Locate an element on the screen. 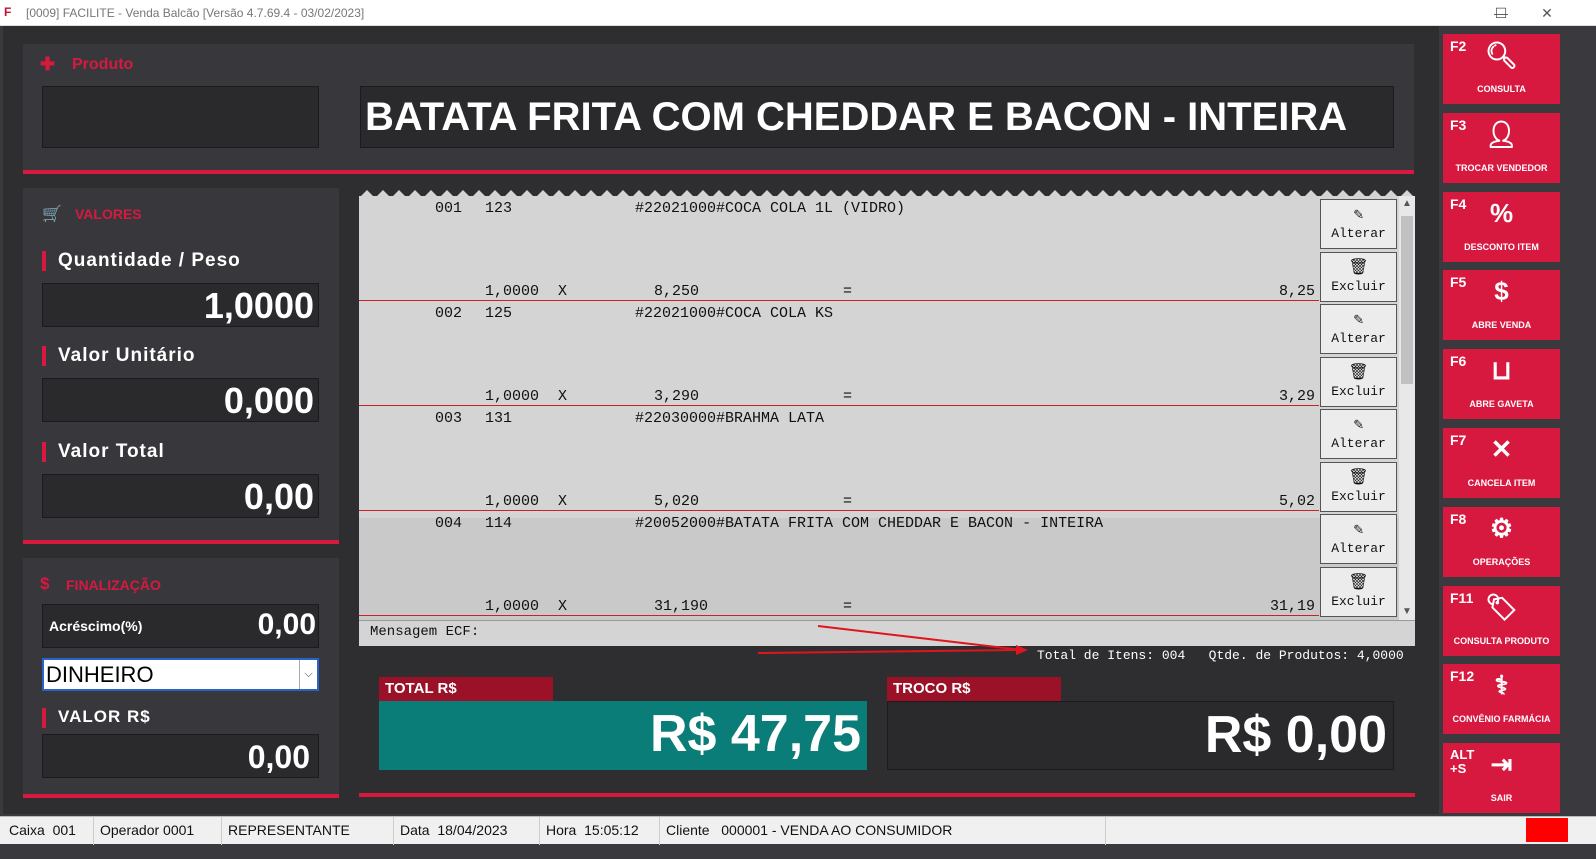  fkey-abre-venda: F5 $ ABRE VENDA is located at coordinates (1501, 305).